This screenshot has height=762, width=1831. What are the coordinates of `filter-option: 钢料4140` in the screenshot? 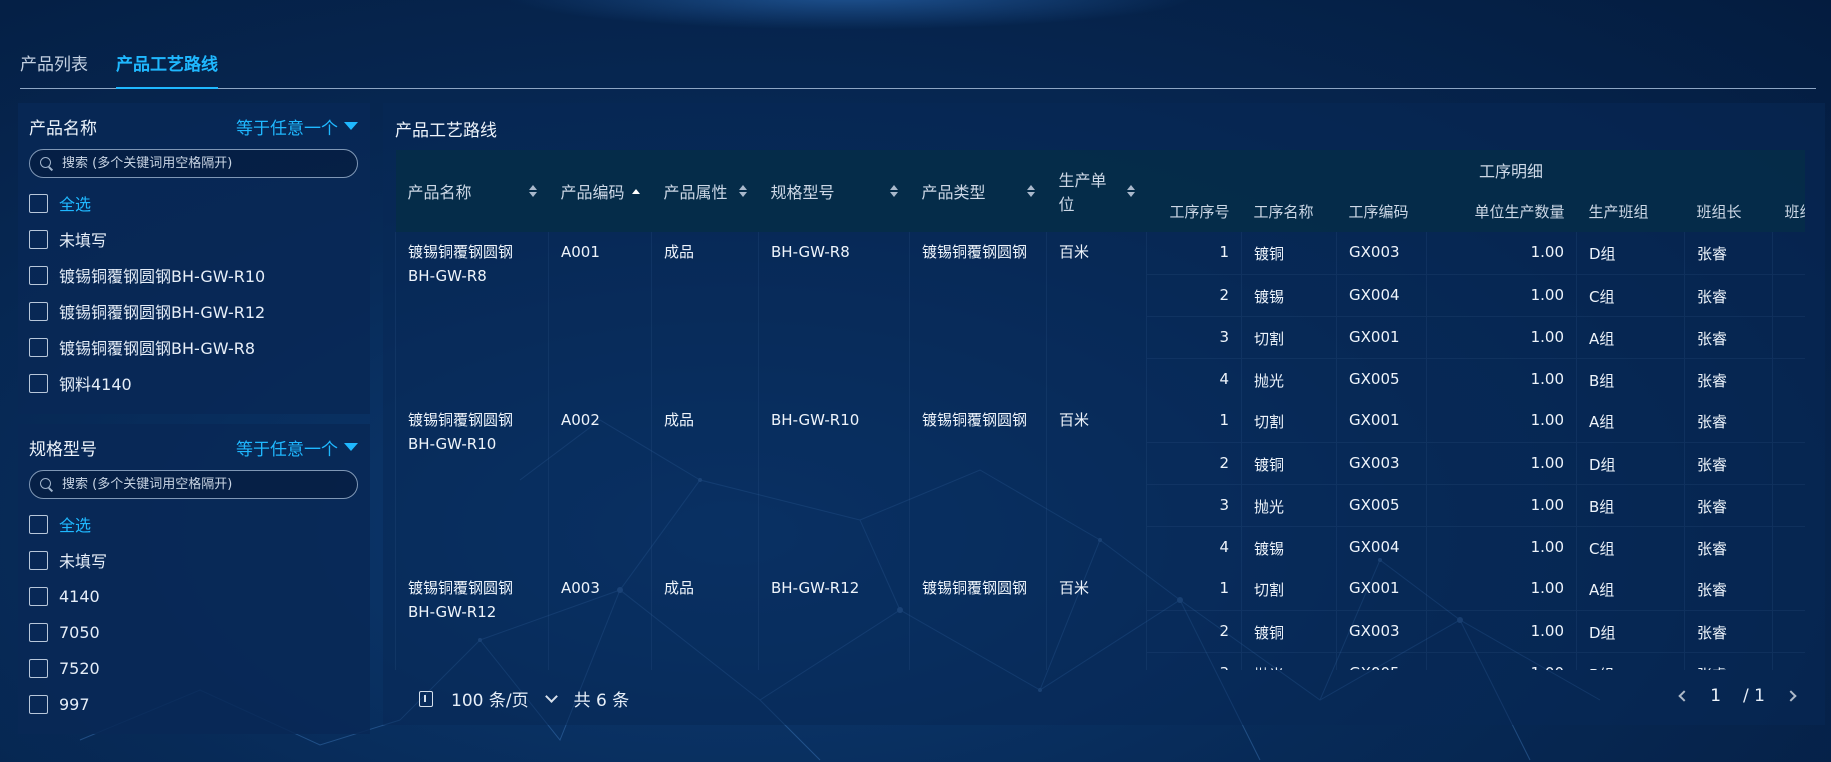 It's located at (193, 383).